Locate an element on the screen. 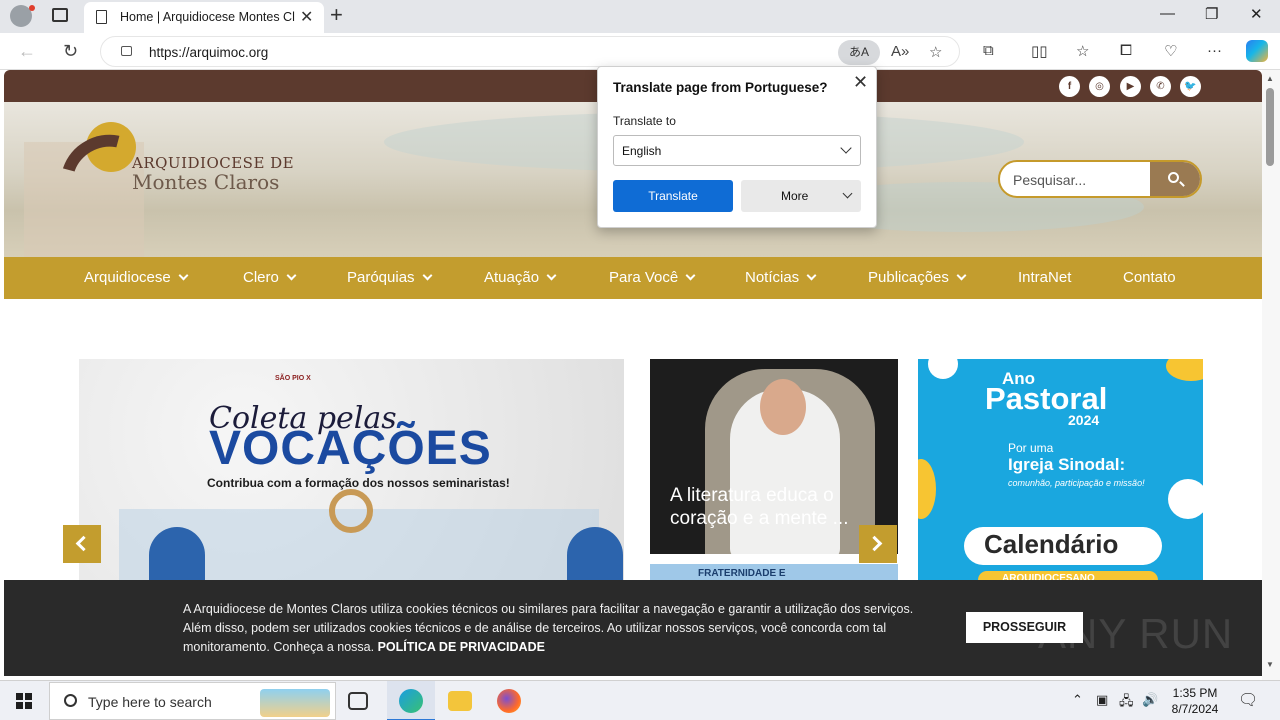  sao-pio-badge: SÃO PIO X is located at coordinates (293, 378).